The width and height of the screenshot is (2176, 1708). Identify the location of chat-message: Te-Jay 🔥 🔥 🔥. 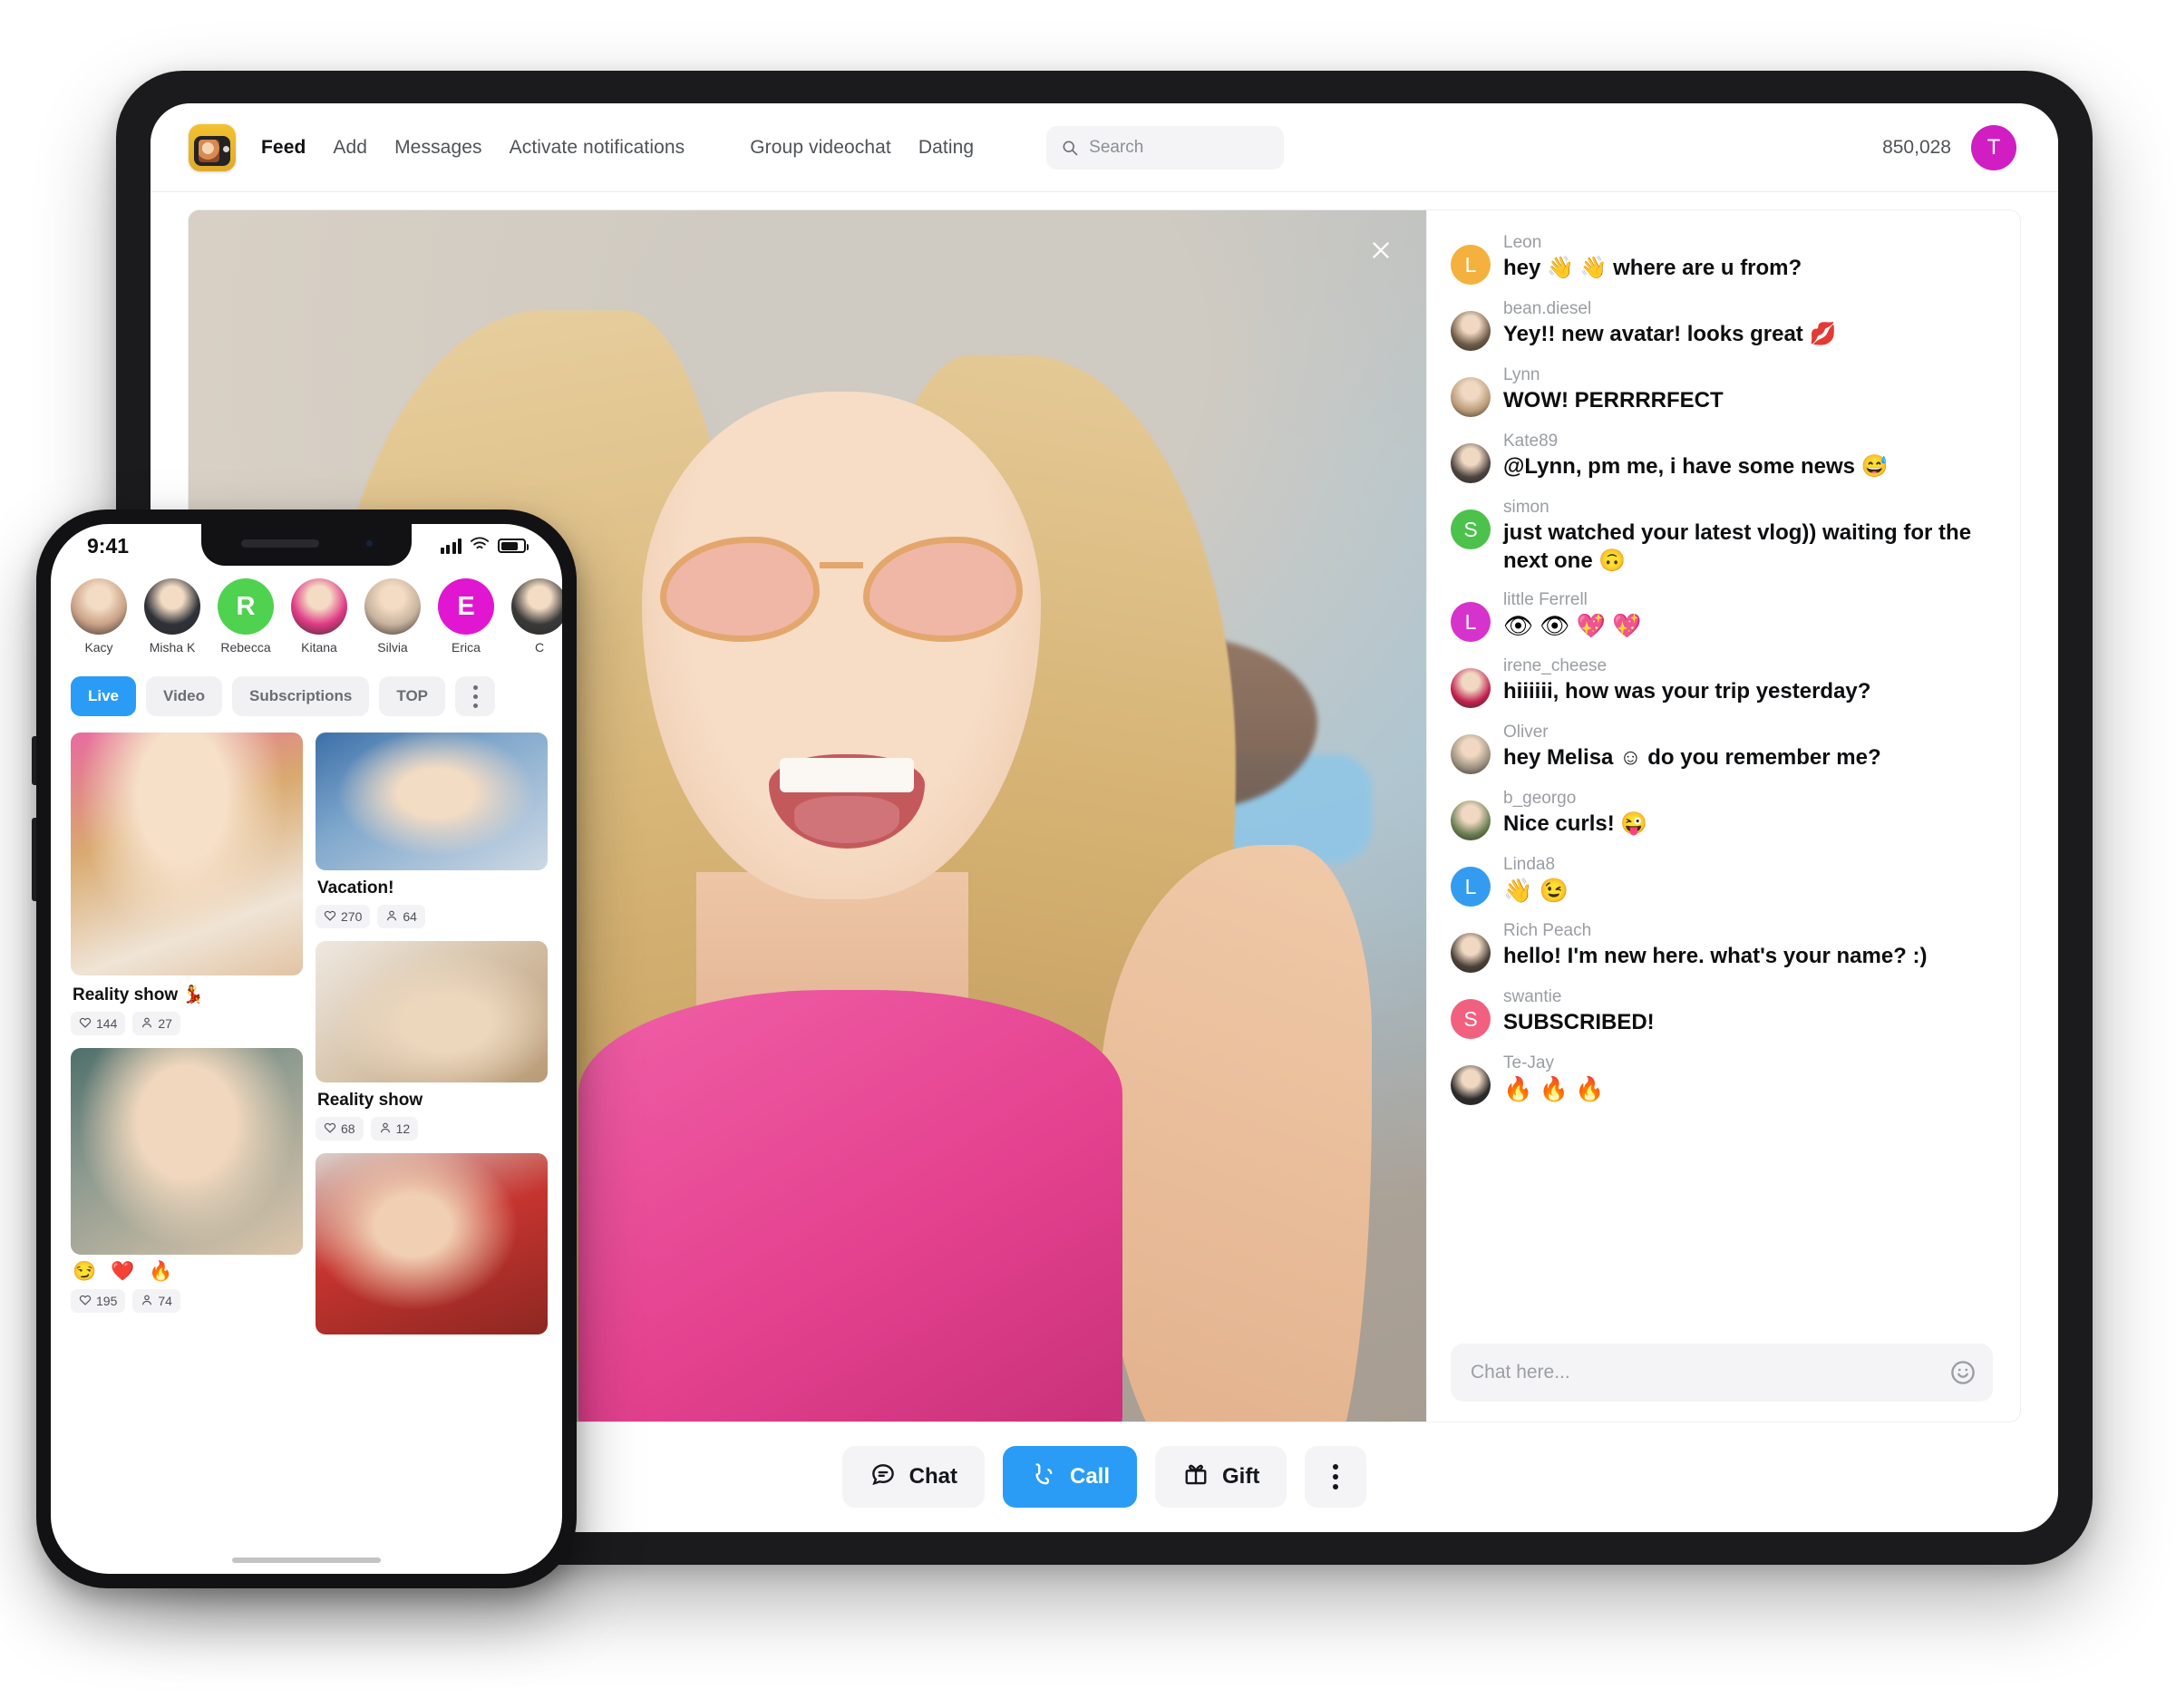
(1722, 1079).